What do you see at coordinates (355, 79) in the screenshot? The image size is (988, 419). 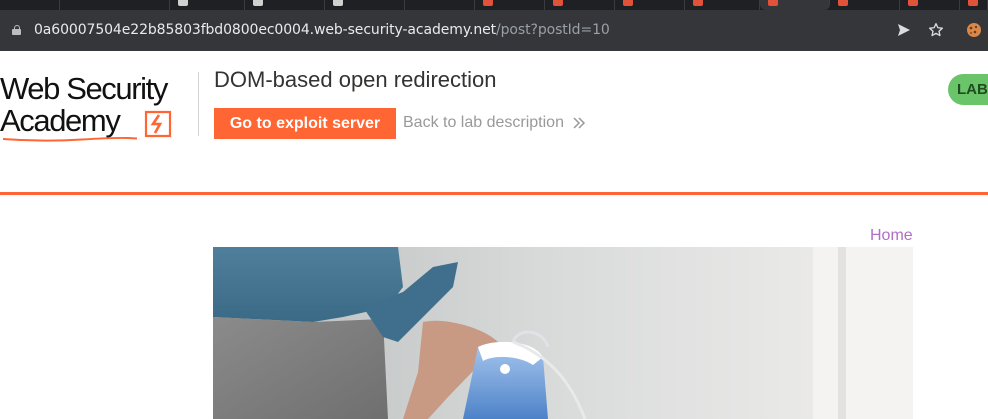 I see `lab-title: DOM-based open redirection` at bounding box center [355, 79].